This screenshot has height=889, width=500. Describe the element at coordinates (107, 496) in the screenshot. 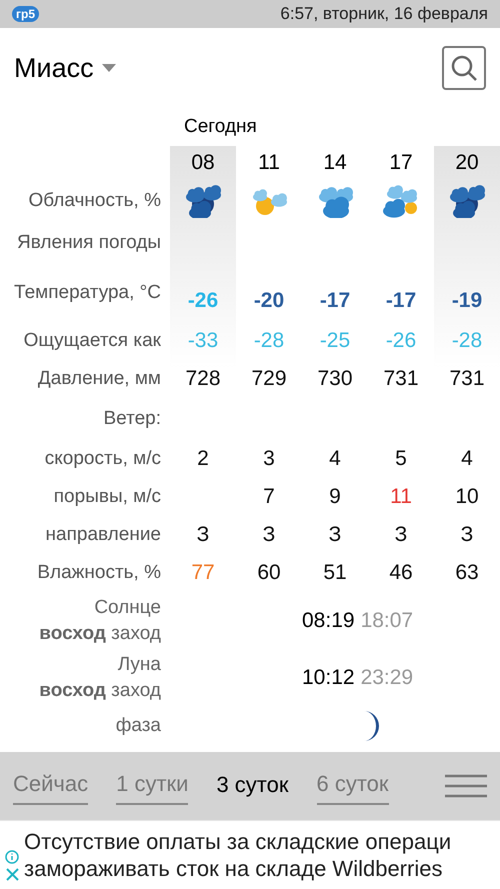

I see `row-label: порывы, м/с` at that location.